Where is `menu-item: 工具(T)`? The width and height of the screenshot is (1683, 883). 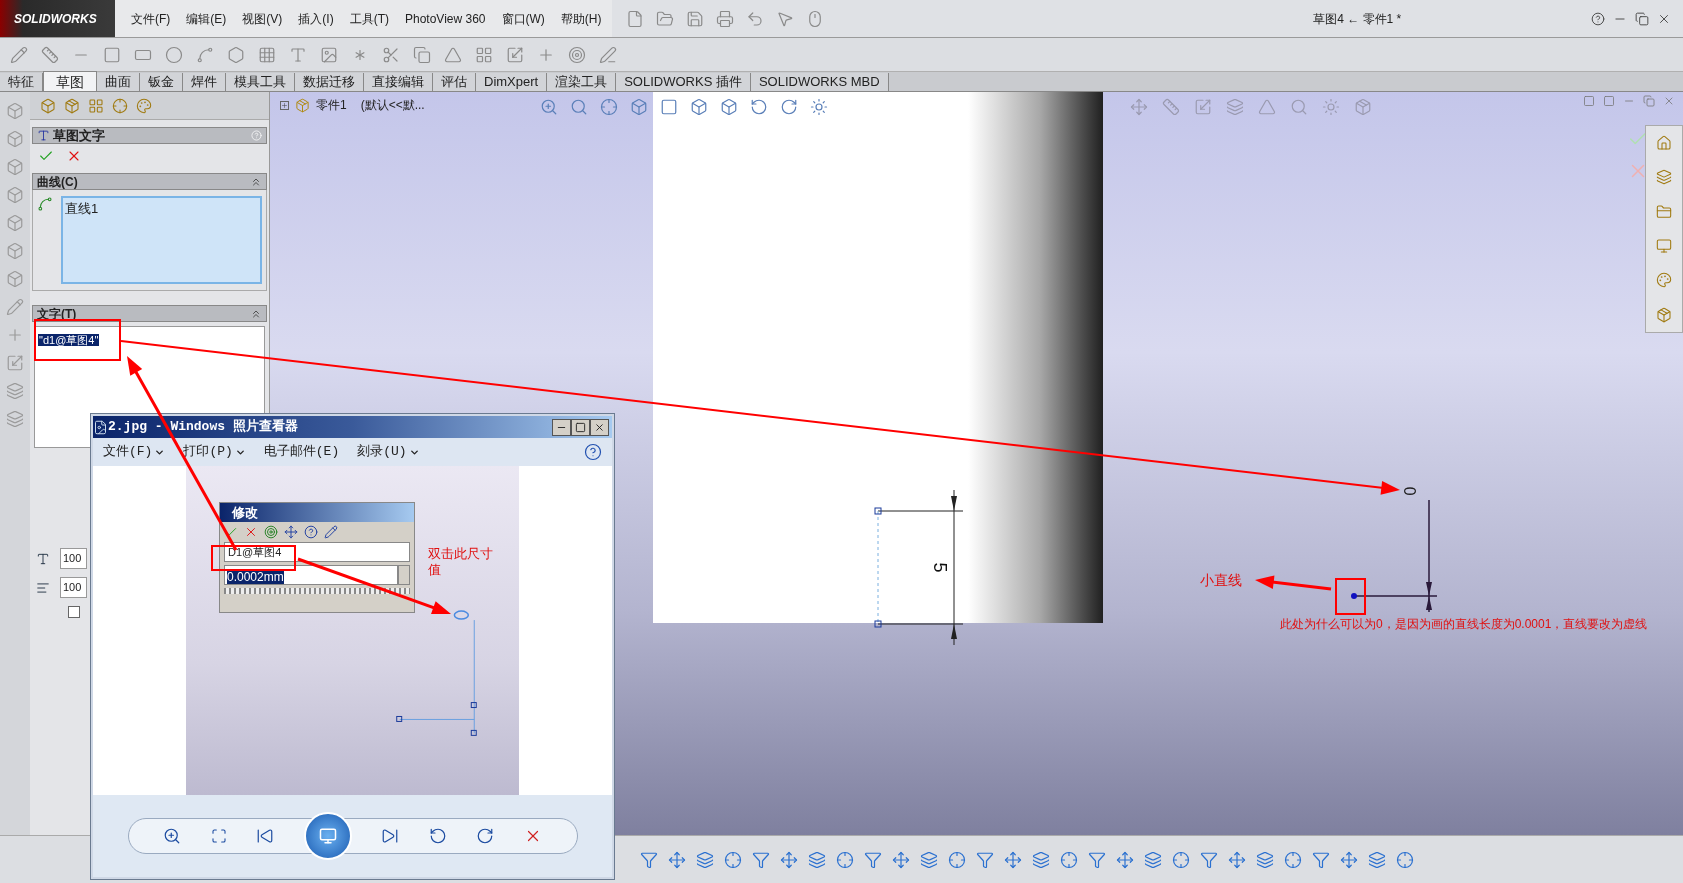
menu-item: 工具(T) is located at coordinates (369, 18).